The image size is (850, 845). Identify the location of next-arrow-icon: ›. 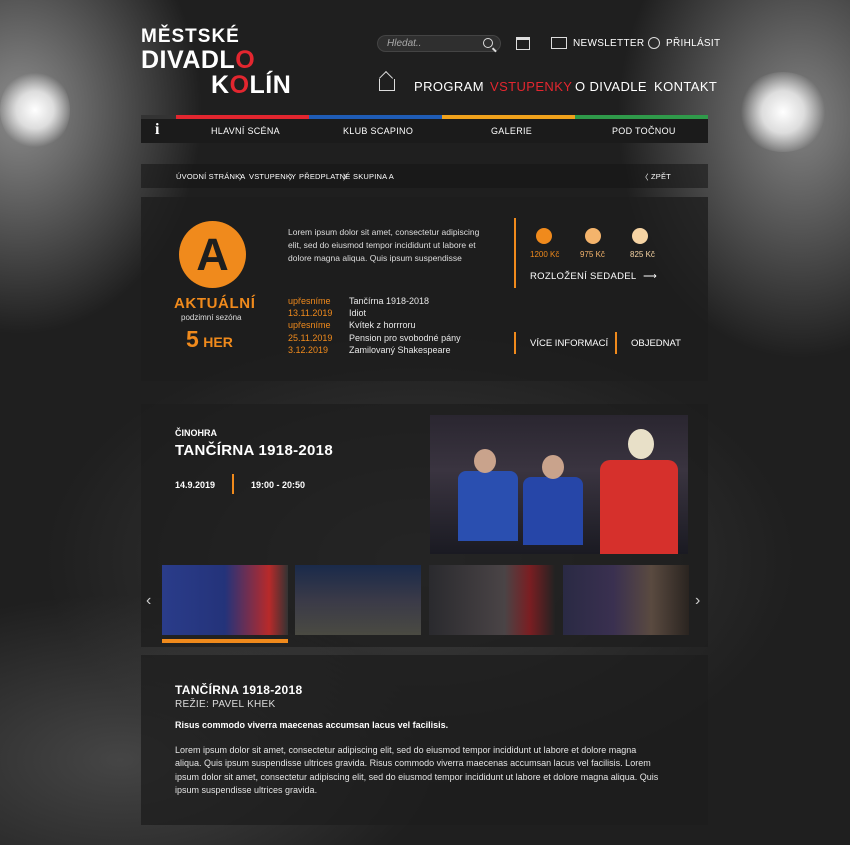
(697, 601).